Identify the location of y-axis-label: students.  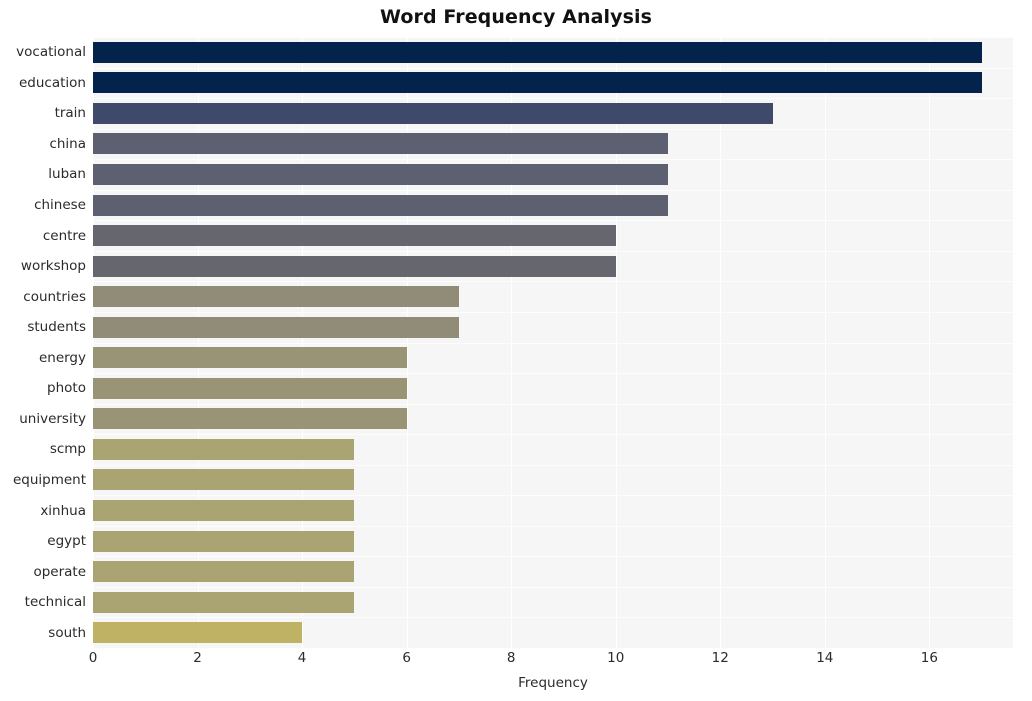
(56, 327).